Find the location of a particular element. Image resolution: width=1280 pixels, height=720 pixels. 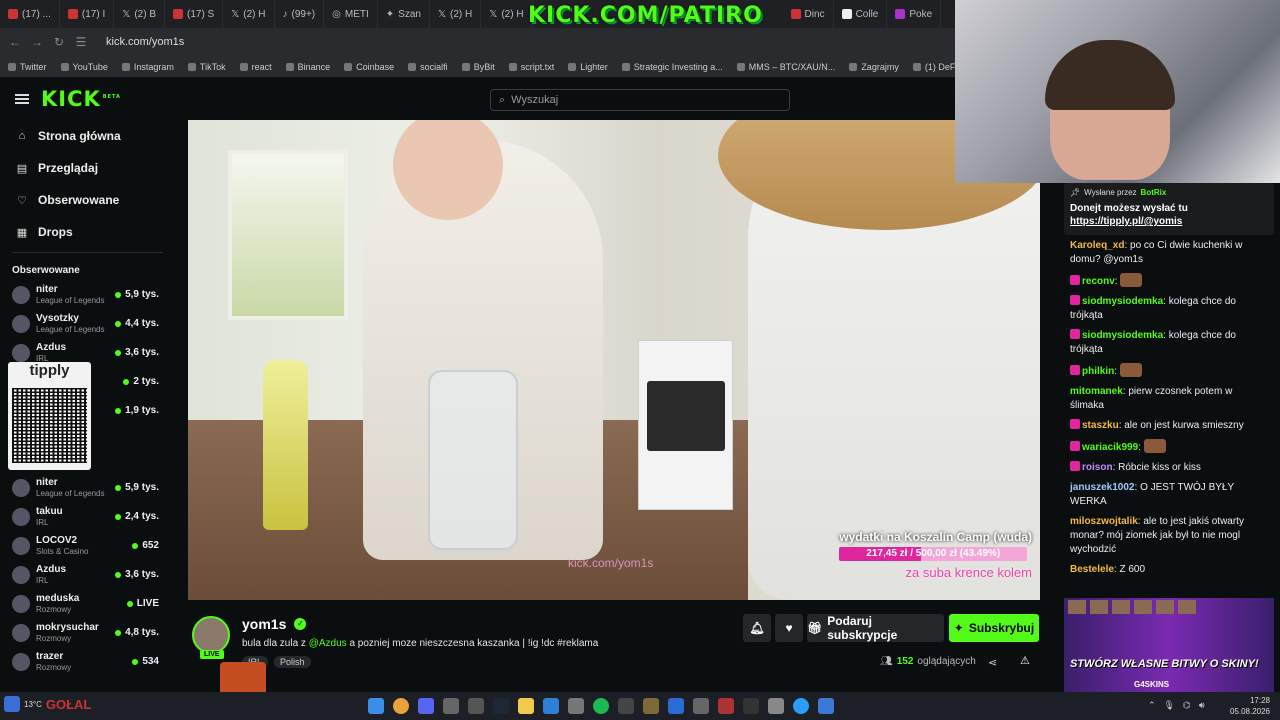

discord-icon is located at coordinates (426, 706).